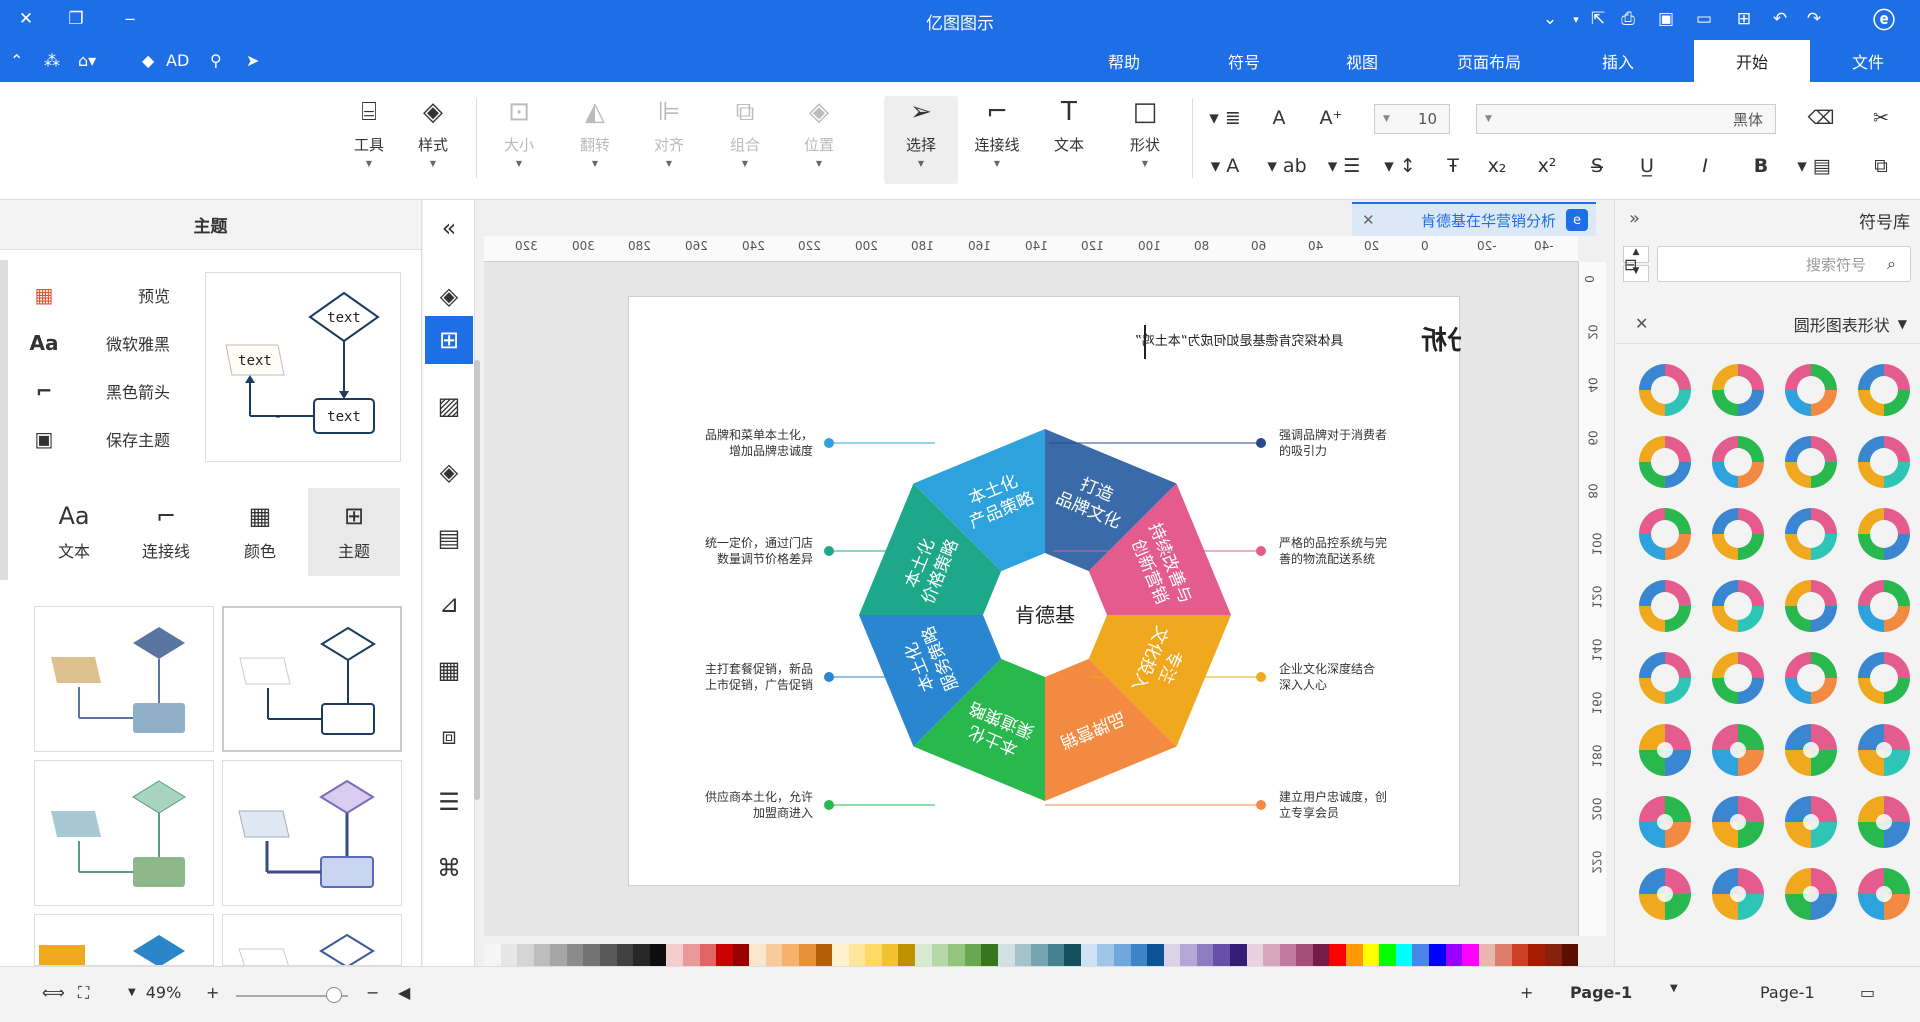 This screenshot has width=1920, height=1022. What do you see at coordinates (1626, 119) in the screenshot?
I see `font-family-select: ▼ 黑体` at bounding box center [1626, 119].